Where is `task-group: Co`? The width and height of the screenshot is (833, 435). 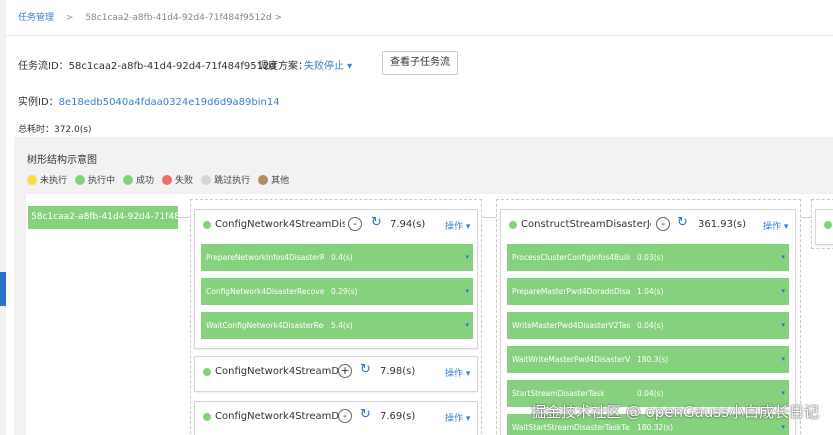 task-group: Co is located at coordinates (824, 227).